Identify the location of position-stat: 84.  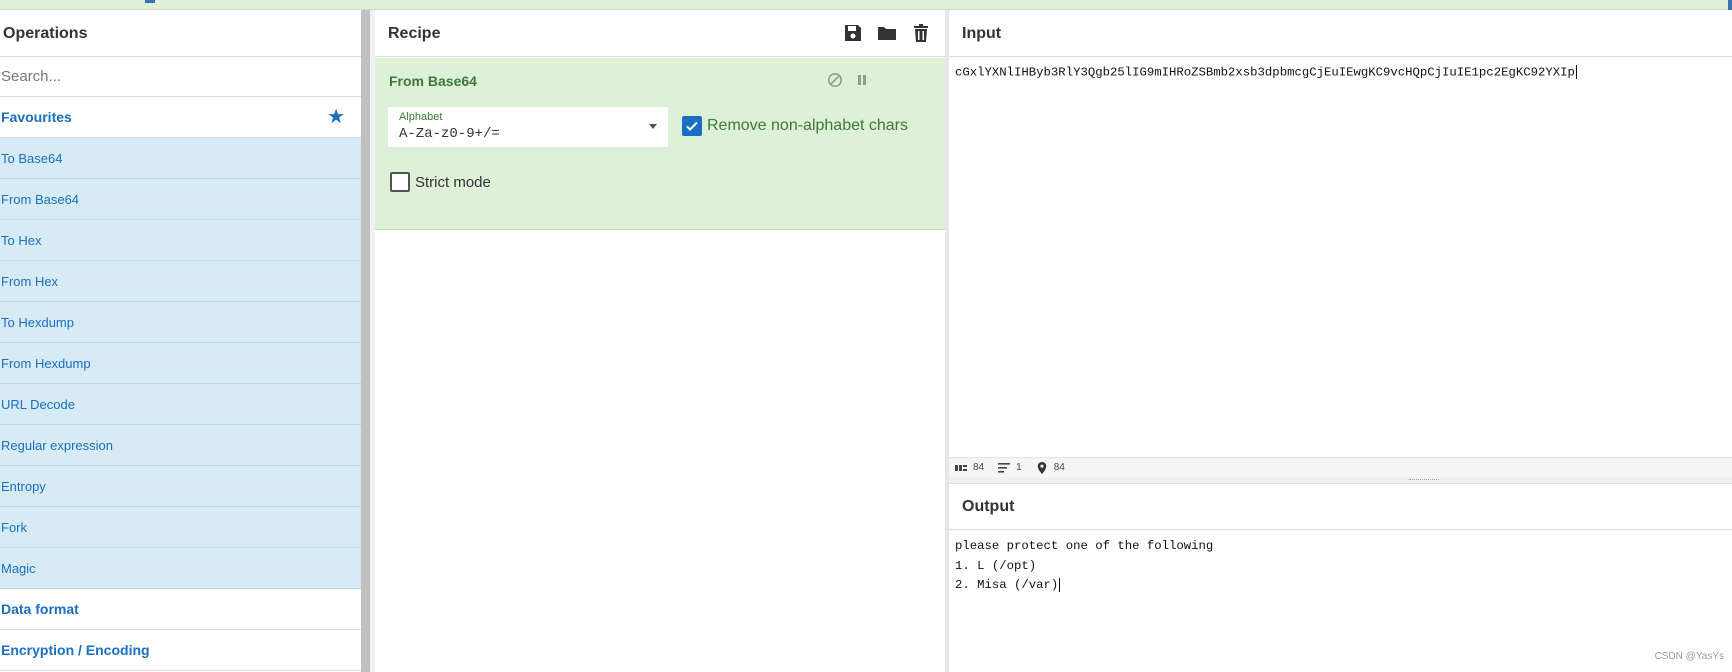
(1050, 467).